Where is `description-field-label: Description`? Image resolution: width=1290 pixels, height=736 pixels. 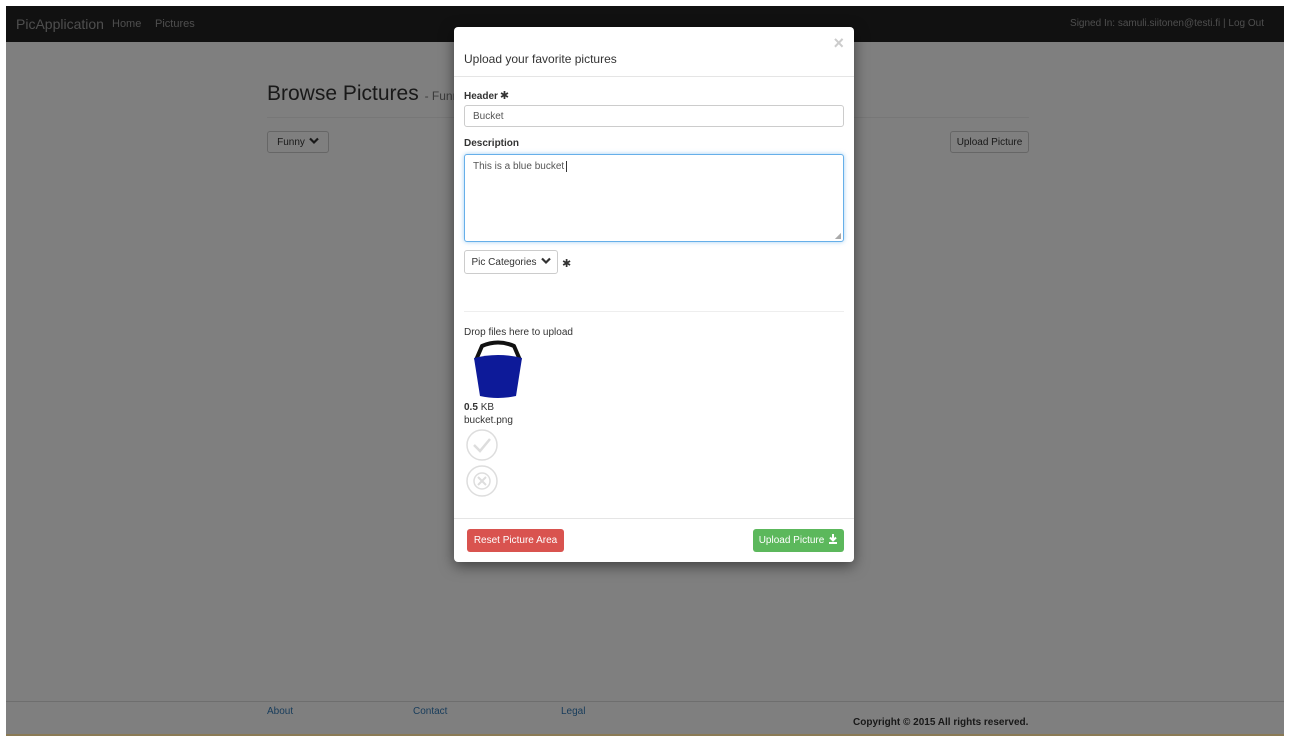
description-field-label: Description is located at coordinates (492, 143).